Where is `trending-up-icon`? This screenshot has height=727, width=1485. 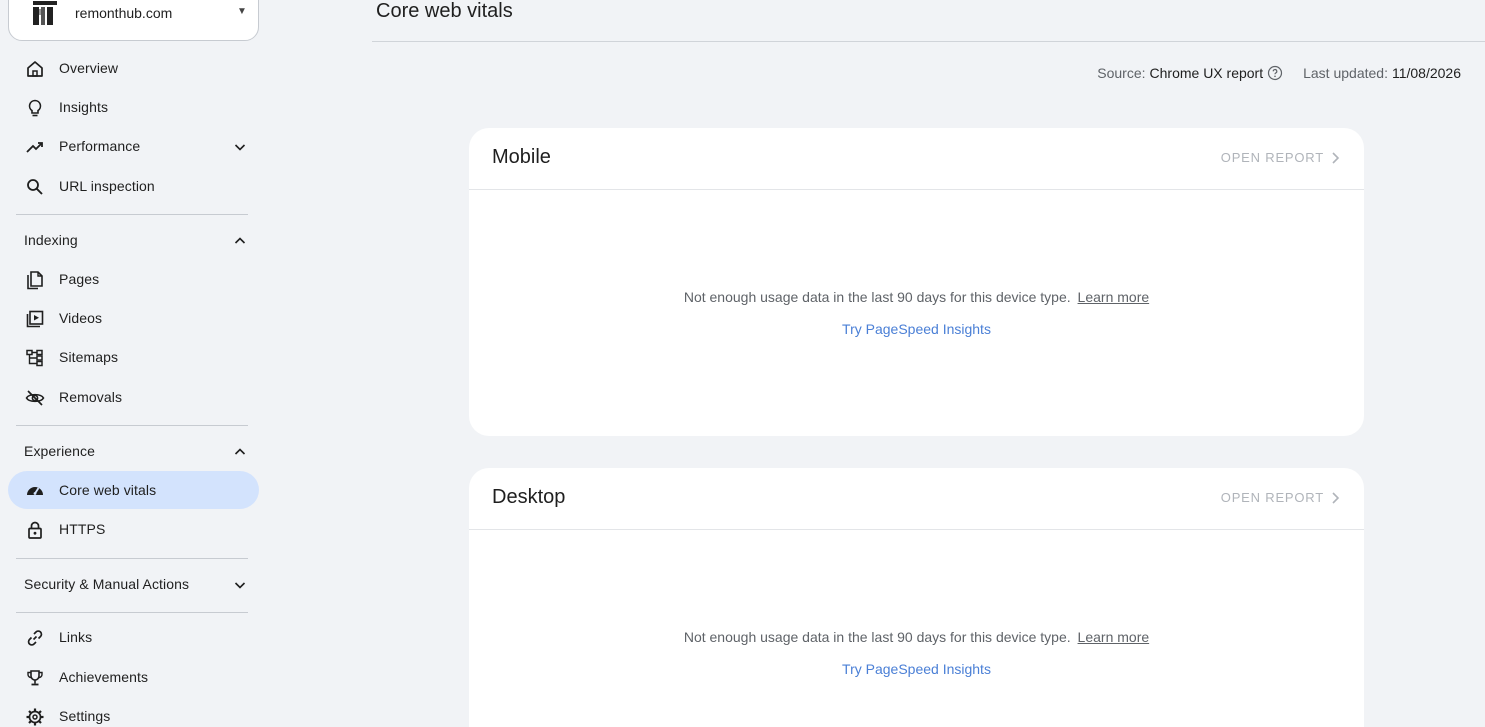
trending-up-icon is located at coordinates (34, 147).